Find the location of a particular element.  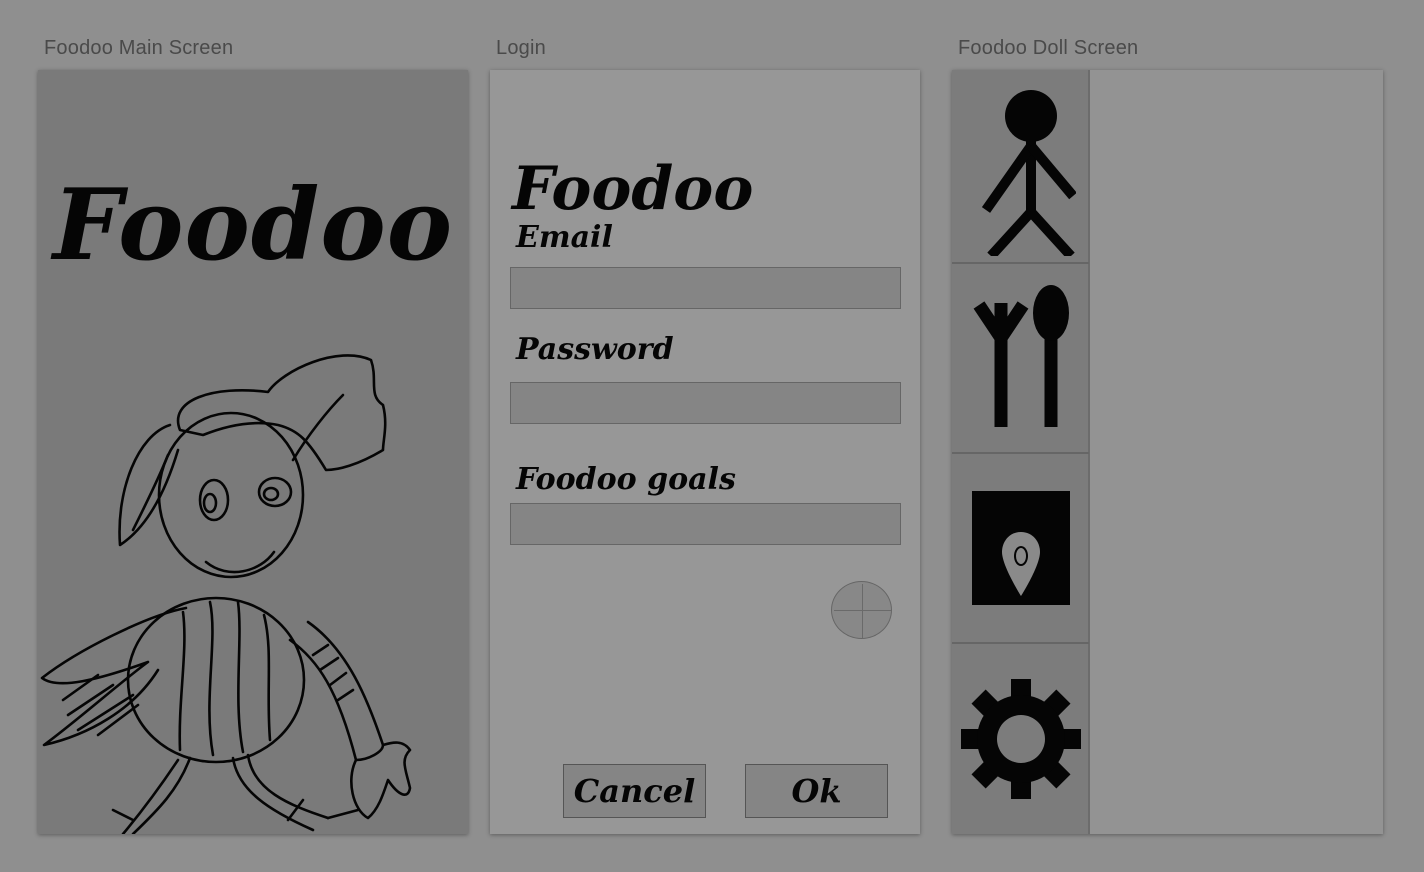

ok-button: Ok is located at coordinates (816, 791).